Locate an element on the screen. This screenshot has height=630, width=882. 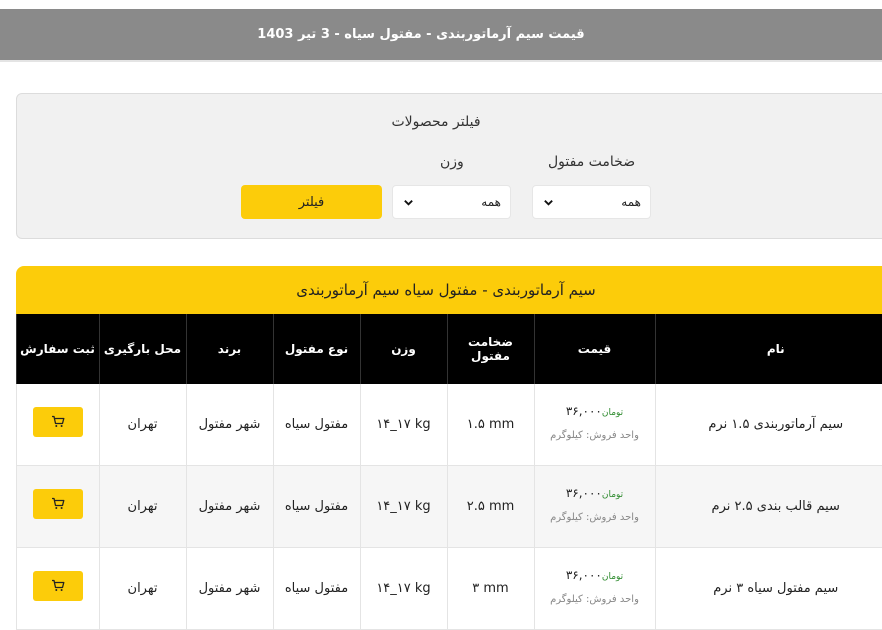
thickness-select-value: همه is located at coordinates (631, 202).